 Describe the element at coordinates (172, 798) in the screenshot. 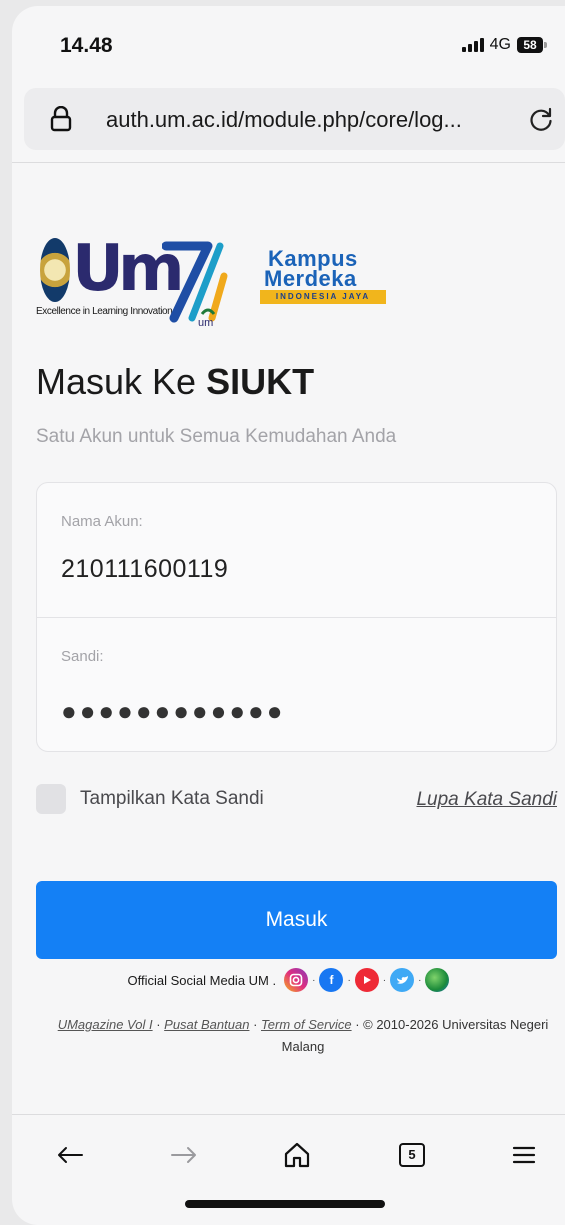

I see `show-password-label: Tampilkan Kata Sandi` at that location.